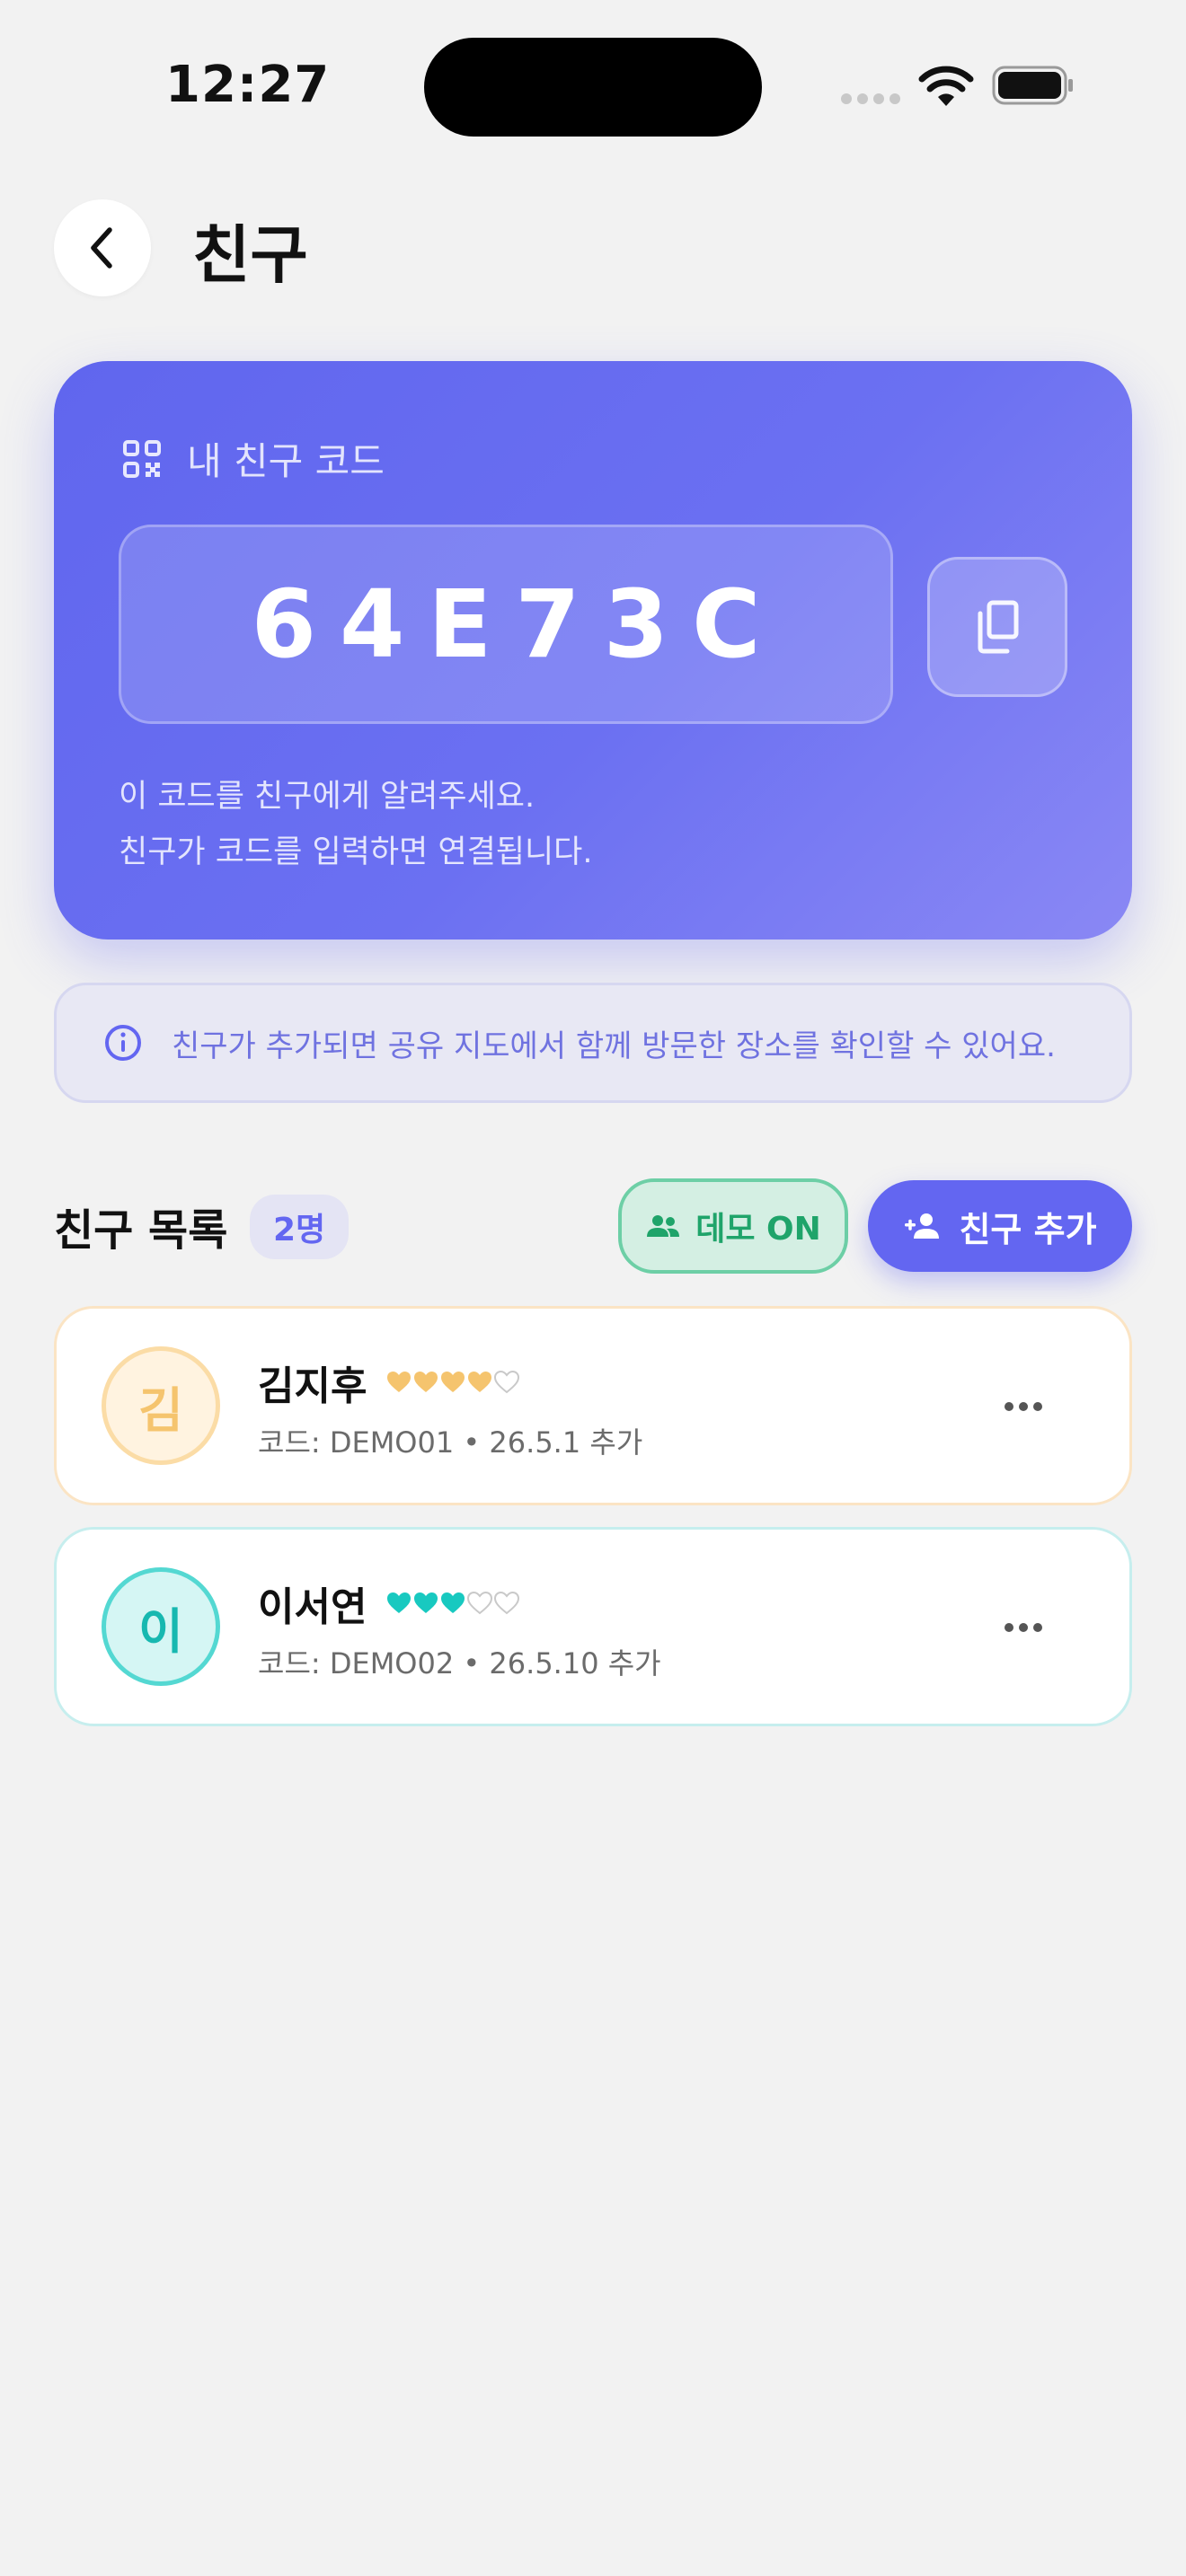 This screenshot has width=1186, height=2576. I want to click on friend-code-label-row: 내 친구 코드, so click(253, 458).